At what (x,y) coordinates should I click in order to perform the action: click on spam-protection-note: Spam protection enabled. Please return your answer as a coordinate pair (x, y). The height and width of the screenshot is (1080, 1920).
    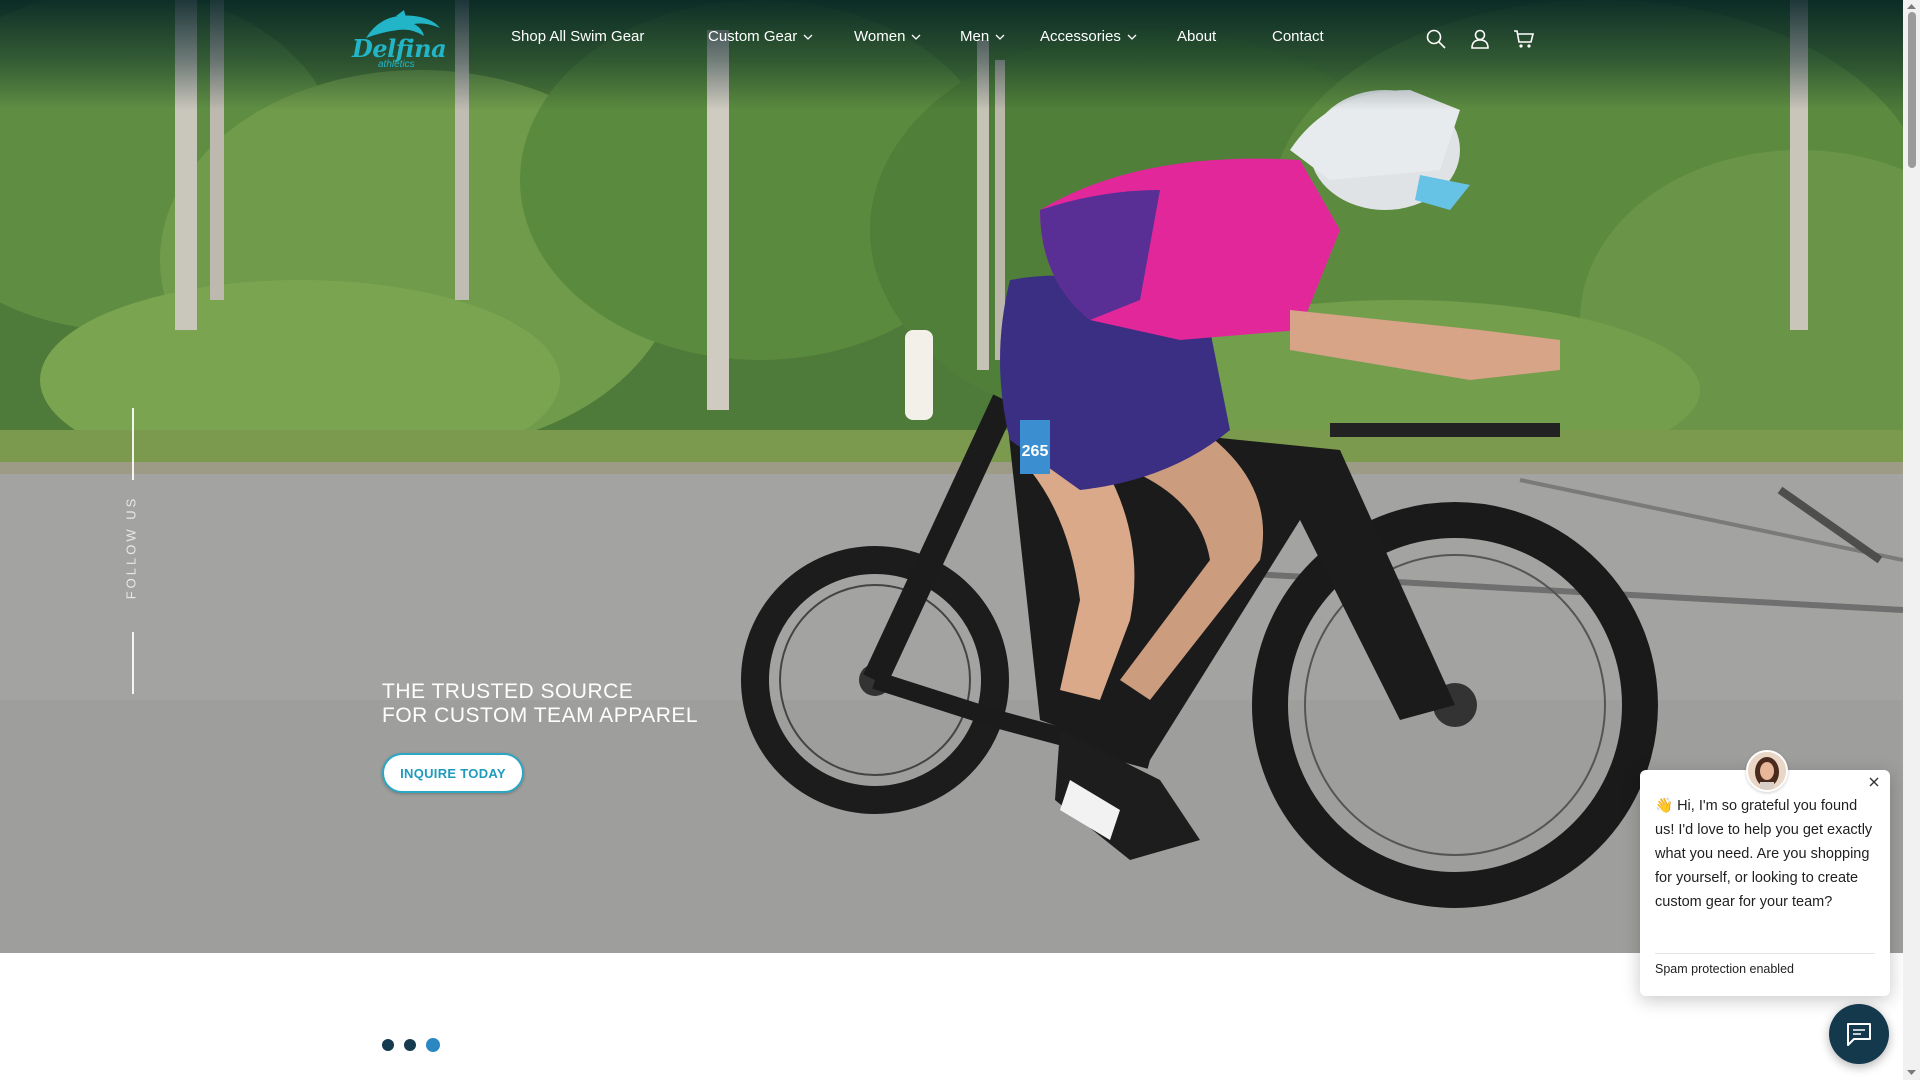
    Looking at the image, I should click on (1724, 969).